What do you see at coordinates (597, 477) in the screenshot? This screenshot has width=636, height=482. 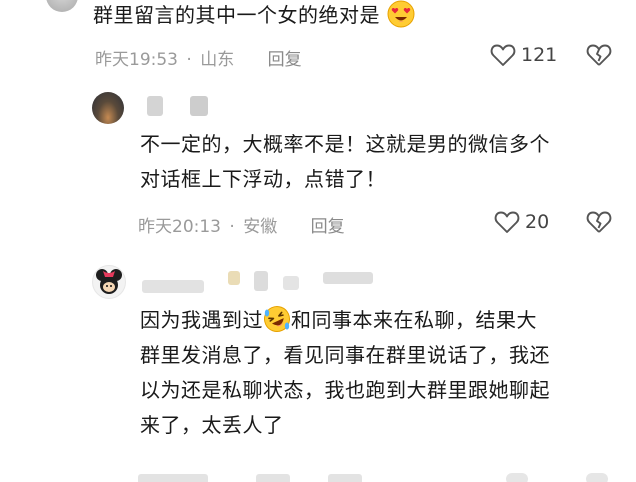 I see `dislike-placeholder` at bounding box center [597, 477].